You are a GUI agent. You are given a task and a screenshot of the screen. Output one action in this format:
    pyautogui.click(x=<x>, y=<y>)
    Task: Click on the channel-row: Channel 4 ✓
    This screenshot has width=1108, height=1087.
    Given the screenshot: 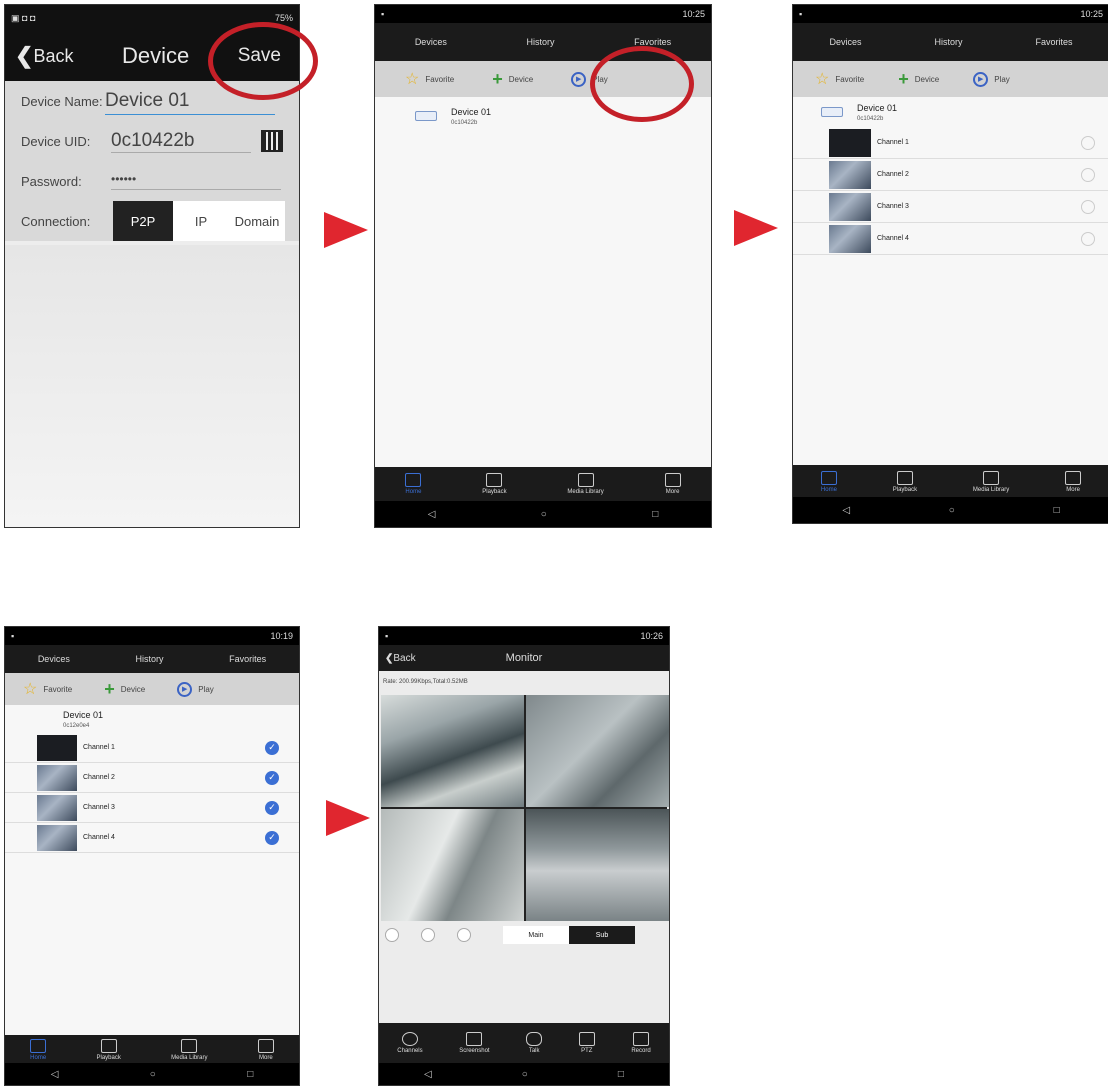 What is the action you would take?
    pyautogui.click(x=152, y=838)
    